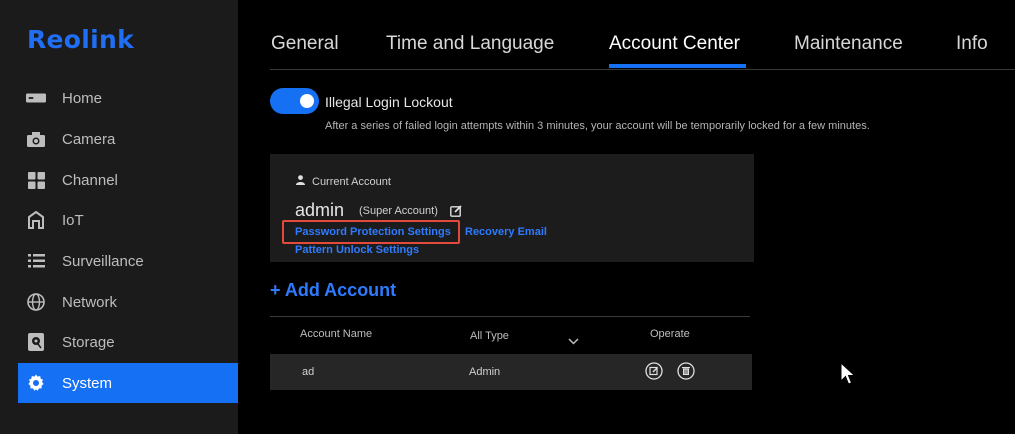 The image size is (1015, 434). What do you see at coordinates (294, 101) in the screenshot?
I see `illegal-login-lockout-toggle` at bounding box center [294, 101].